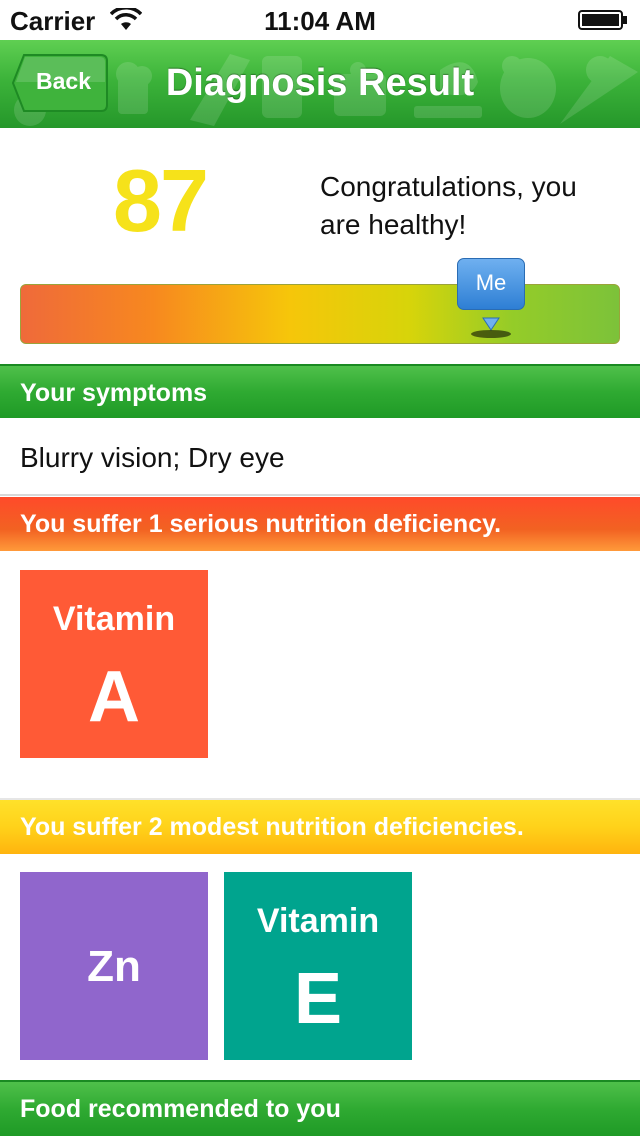 This screenshot has width=640, height=1136. Describe the element at coordinates (320, 391) in the screenshot. I see `symptoms-header: Your symptoms` at that location.